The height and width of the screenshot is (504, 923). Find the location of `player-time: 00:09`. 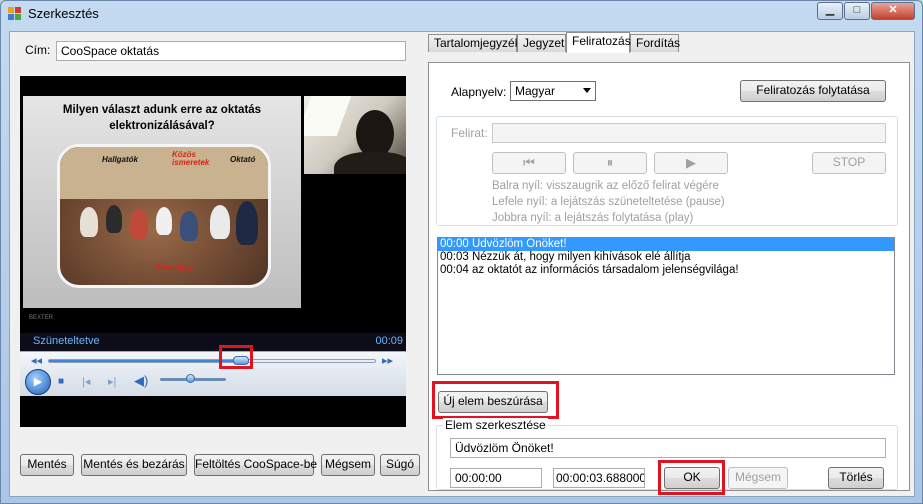

player-time: 00:09 is located at coordinates (389, 341).